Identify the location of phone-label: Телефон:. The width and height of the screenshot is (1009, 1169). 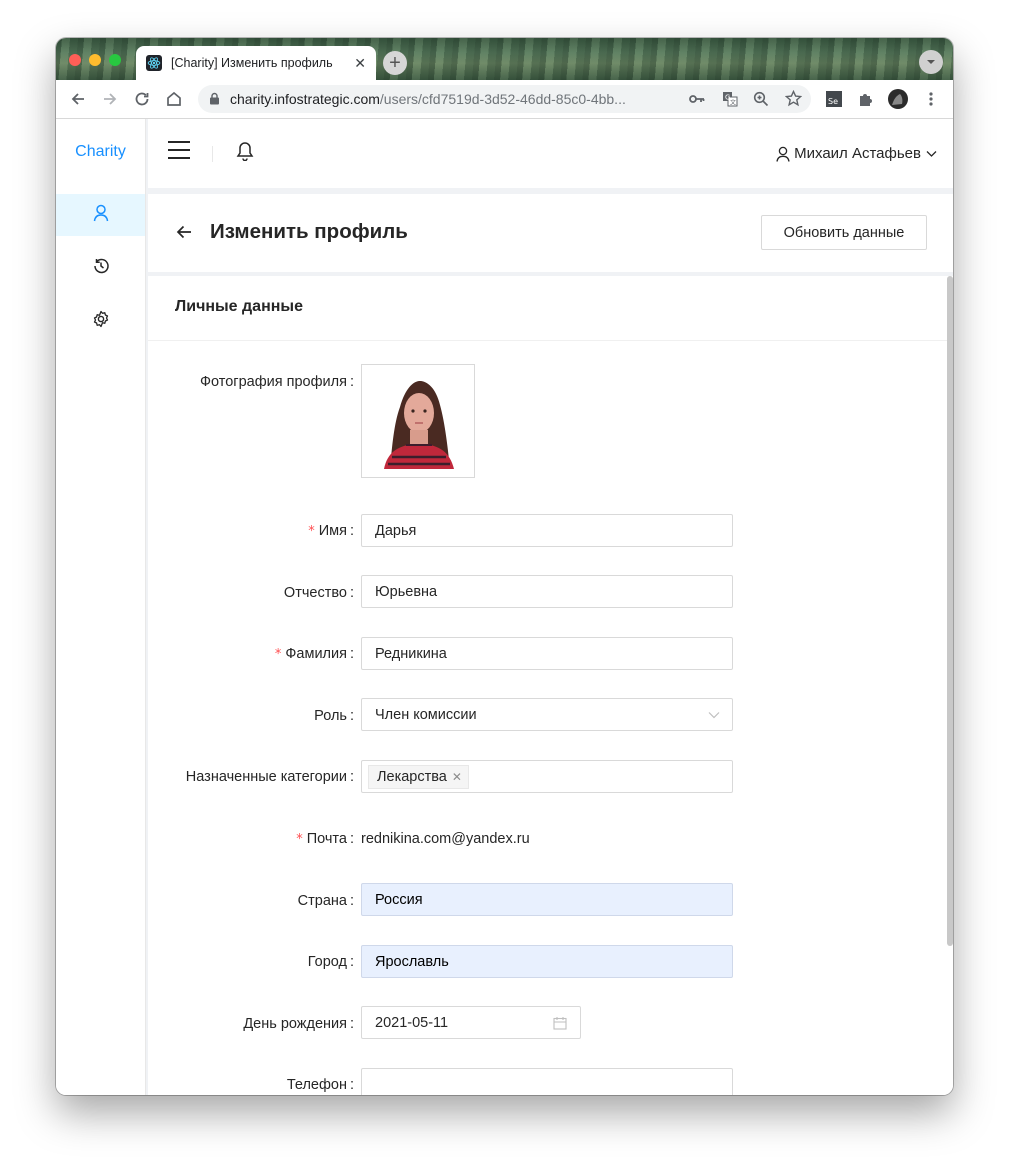
(320, 1085).